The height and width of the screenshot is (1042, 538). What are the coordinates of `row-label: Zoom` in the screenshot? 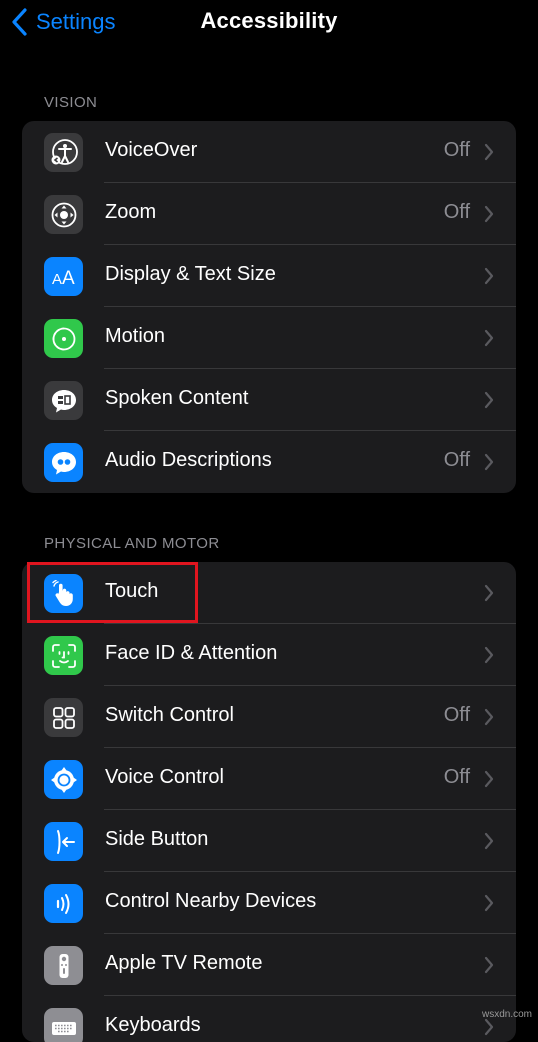 It's located at (131, 212).